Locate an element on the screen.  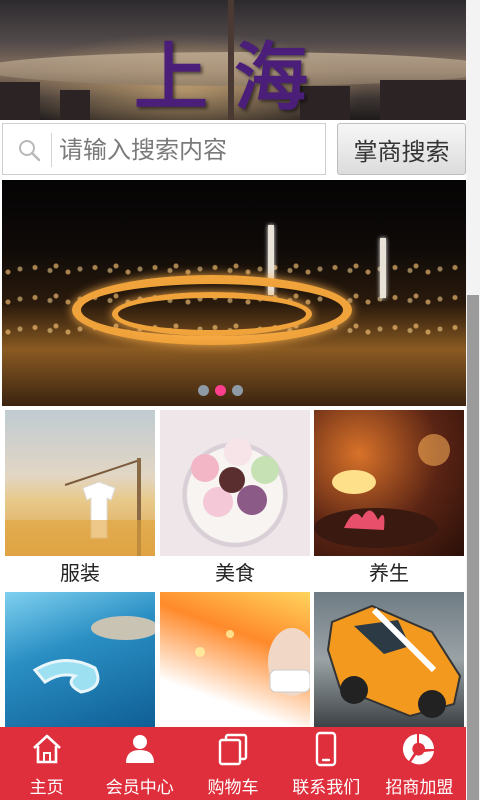
category-health: 养生 is located at coordinates (389, 500).